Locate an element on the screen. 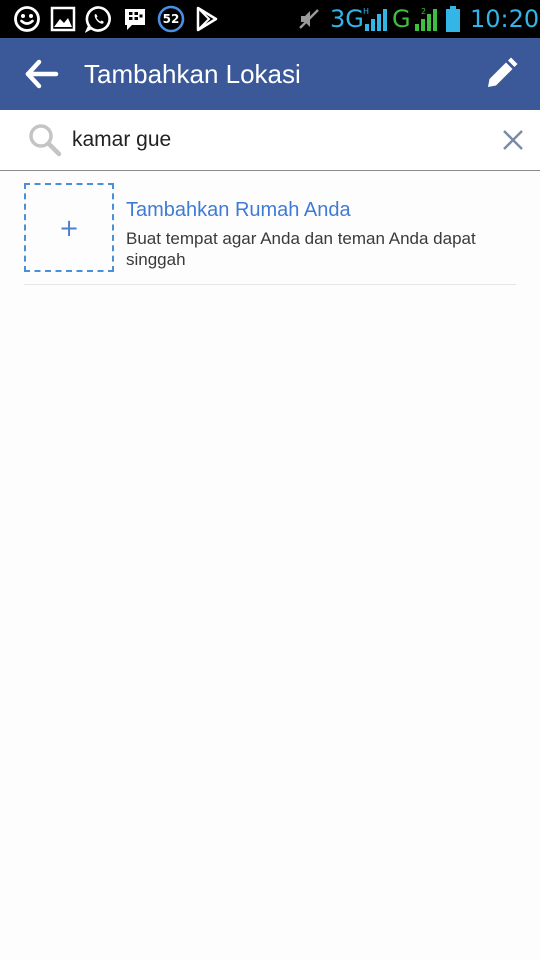  edit-button is located at coordinates (501, 74).